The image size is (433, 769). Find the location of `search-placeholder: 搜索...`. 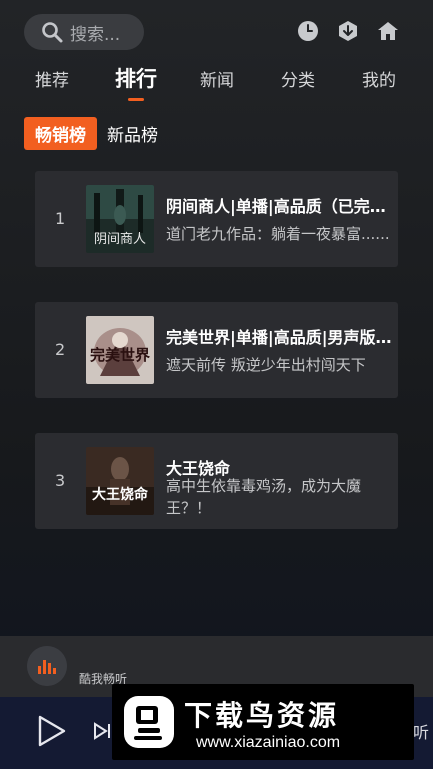

search-placeholder: 搜索... is located at coordinates (95, 34).